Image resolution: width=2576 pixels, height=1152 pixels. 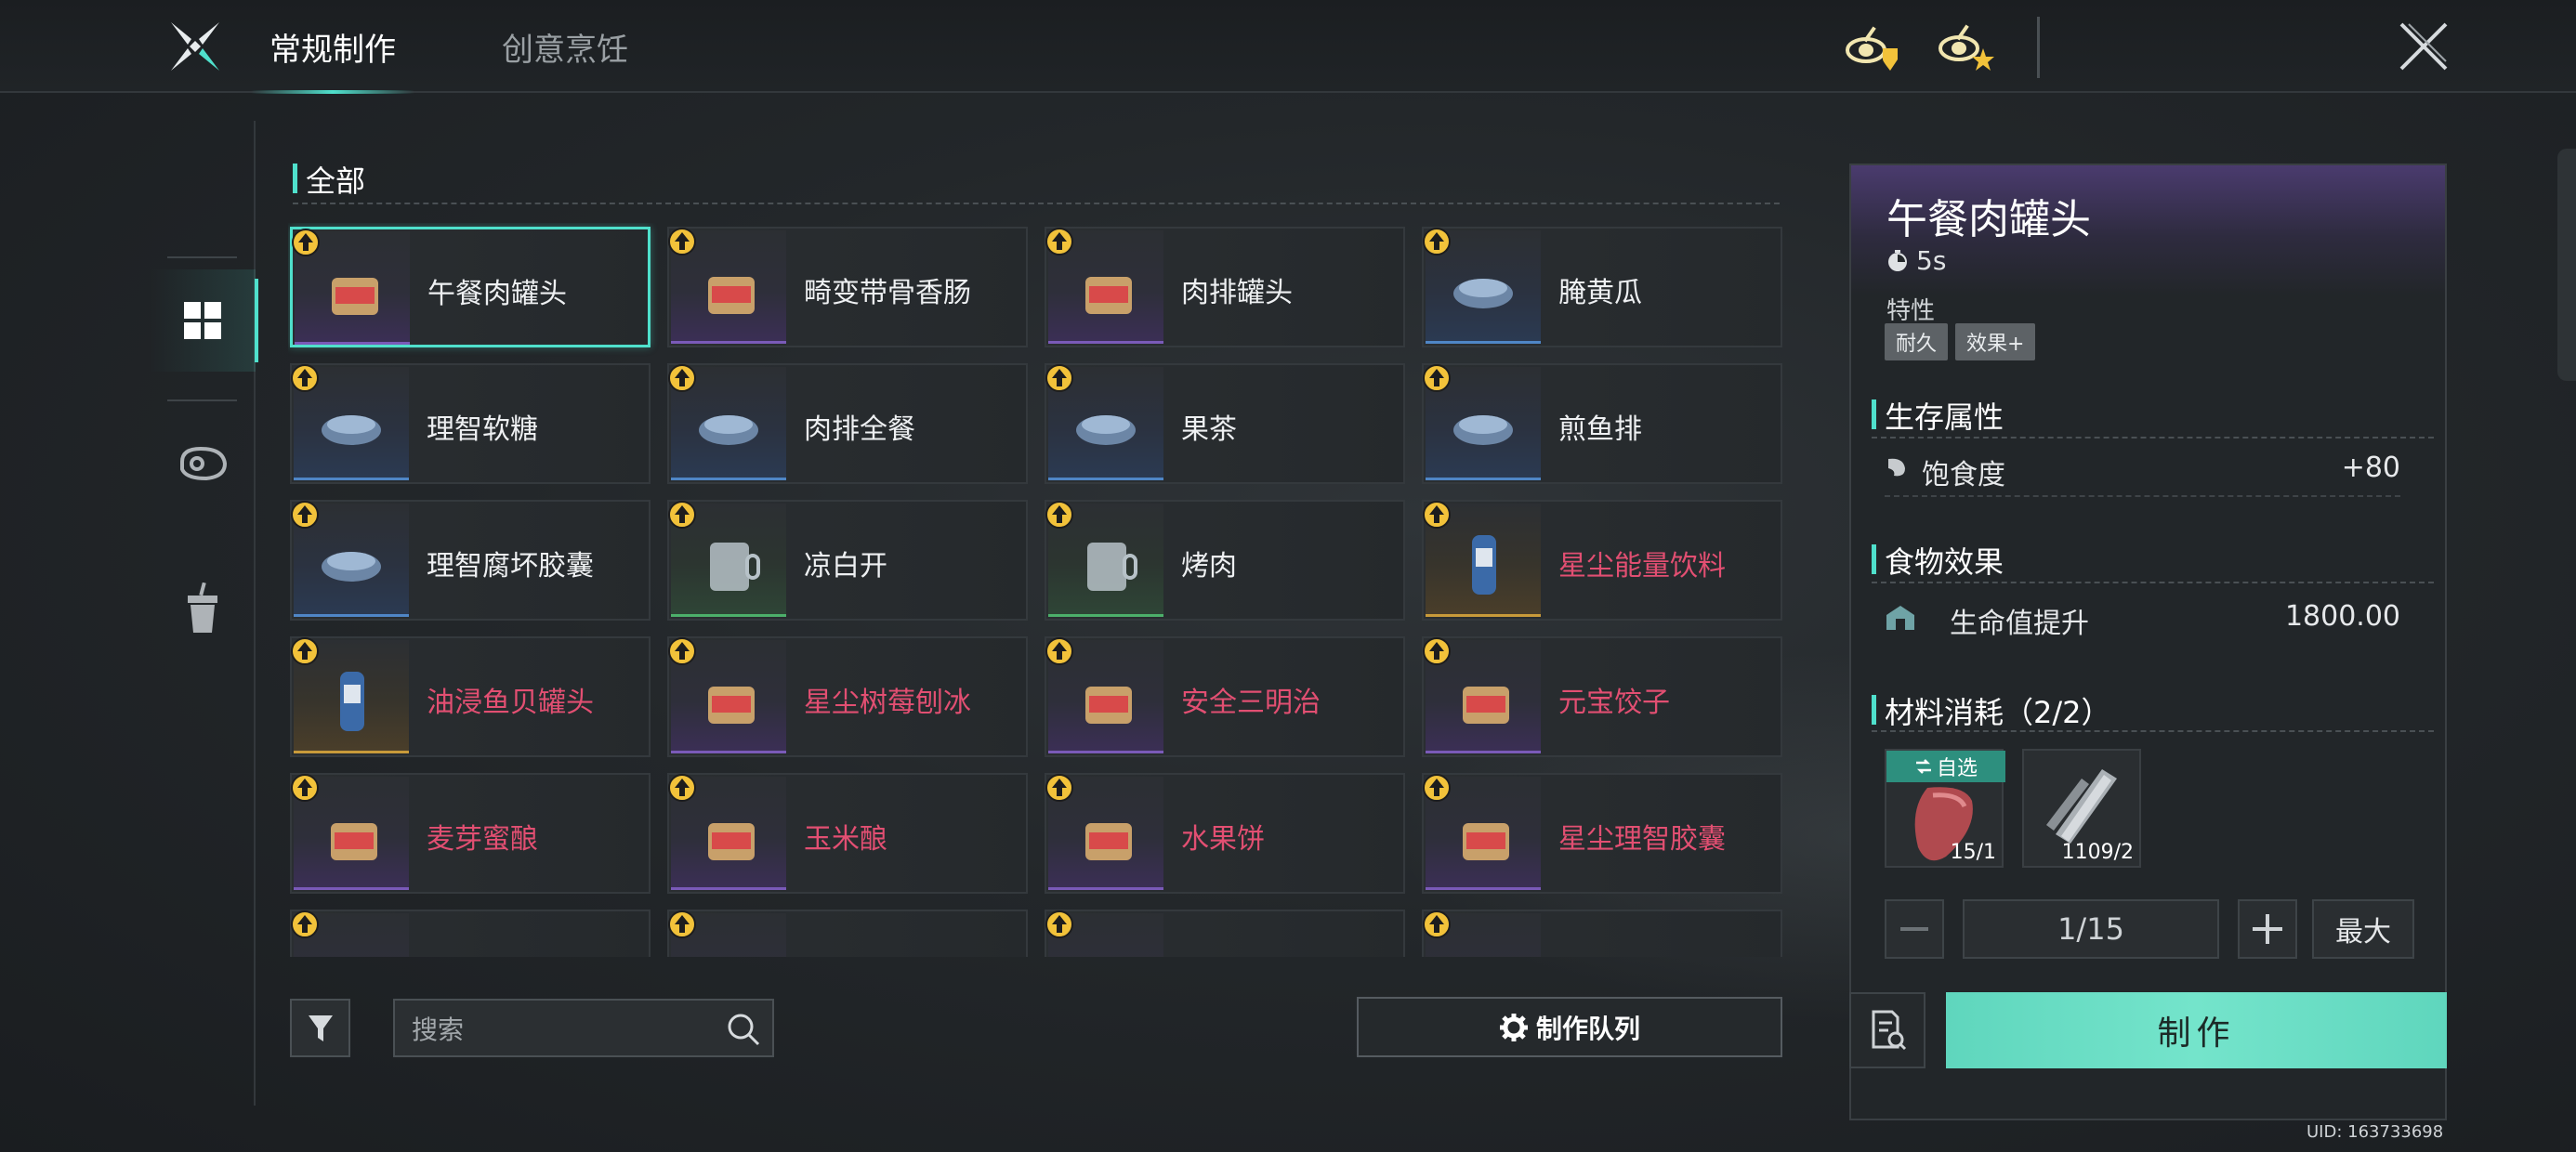 I want to click on recipe-card: 星尘理智胶囊, so click(x=1602, y=833).